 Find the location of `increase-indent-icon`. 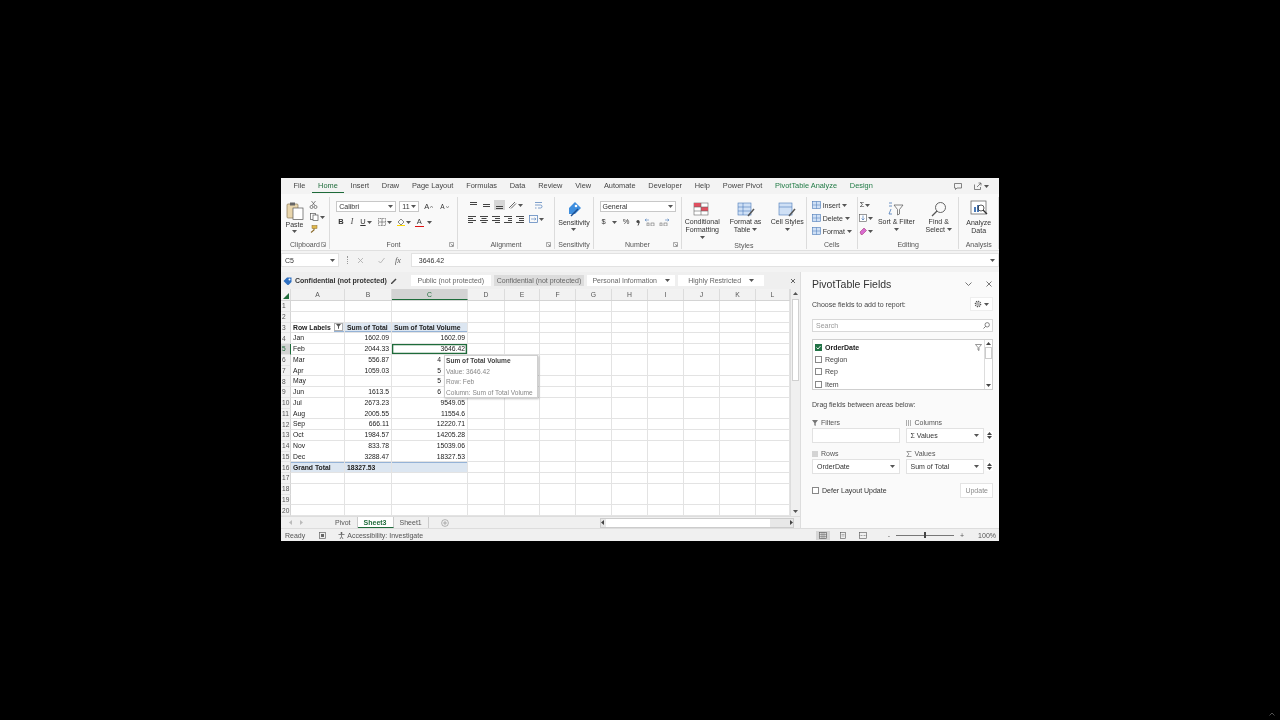

increase-indent-icon is located at coordinates (520, 219).